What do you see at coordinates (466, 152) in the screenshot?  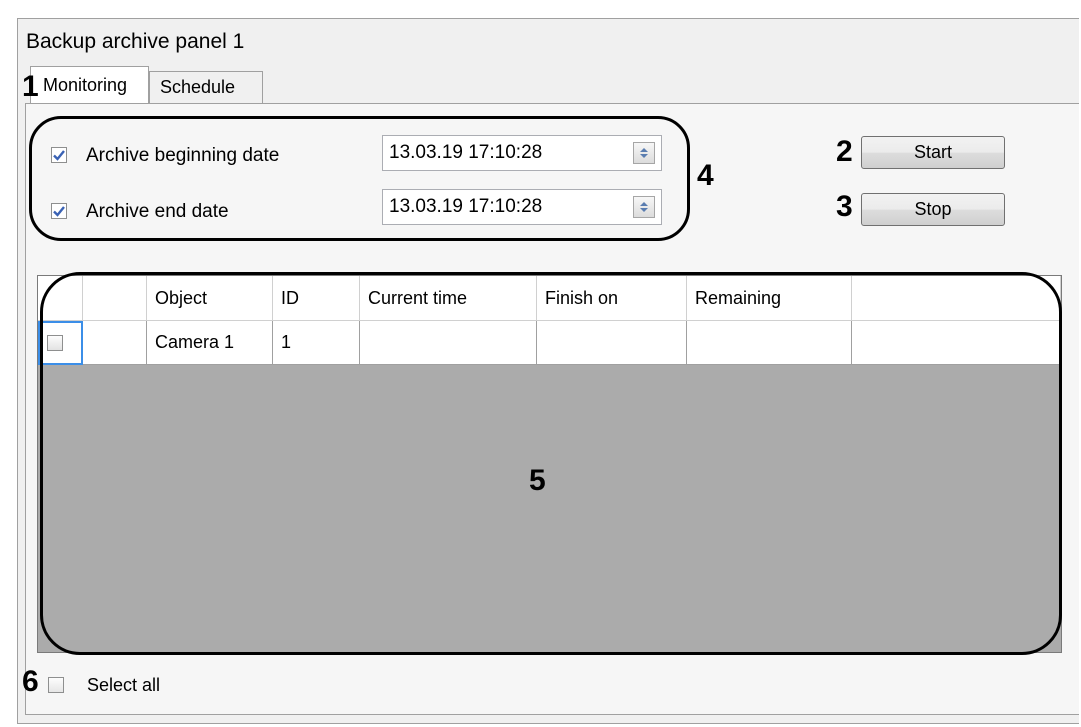 I see `archive-beginning-date-value: 13.03.19 17:10:28` at bounding box center [466, 152].